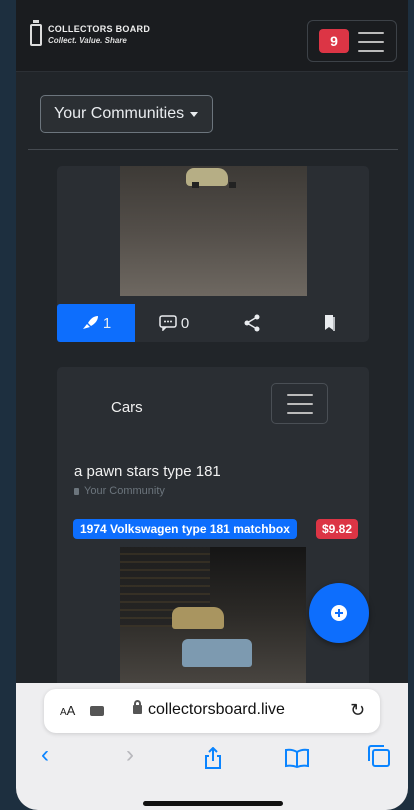  What do you see at coordinates (357, 710) in the screenshot?
I see `reload-icon: ↻` at bounding box center [357, 710].